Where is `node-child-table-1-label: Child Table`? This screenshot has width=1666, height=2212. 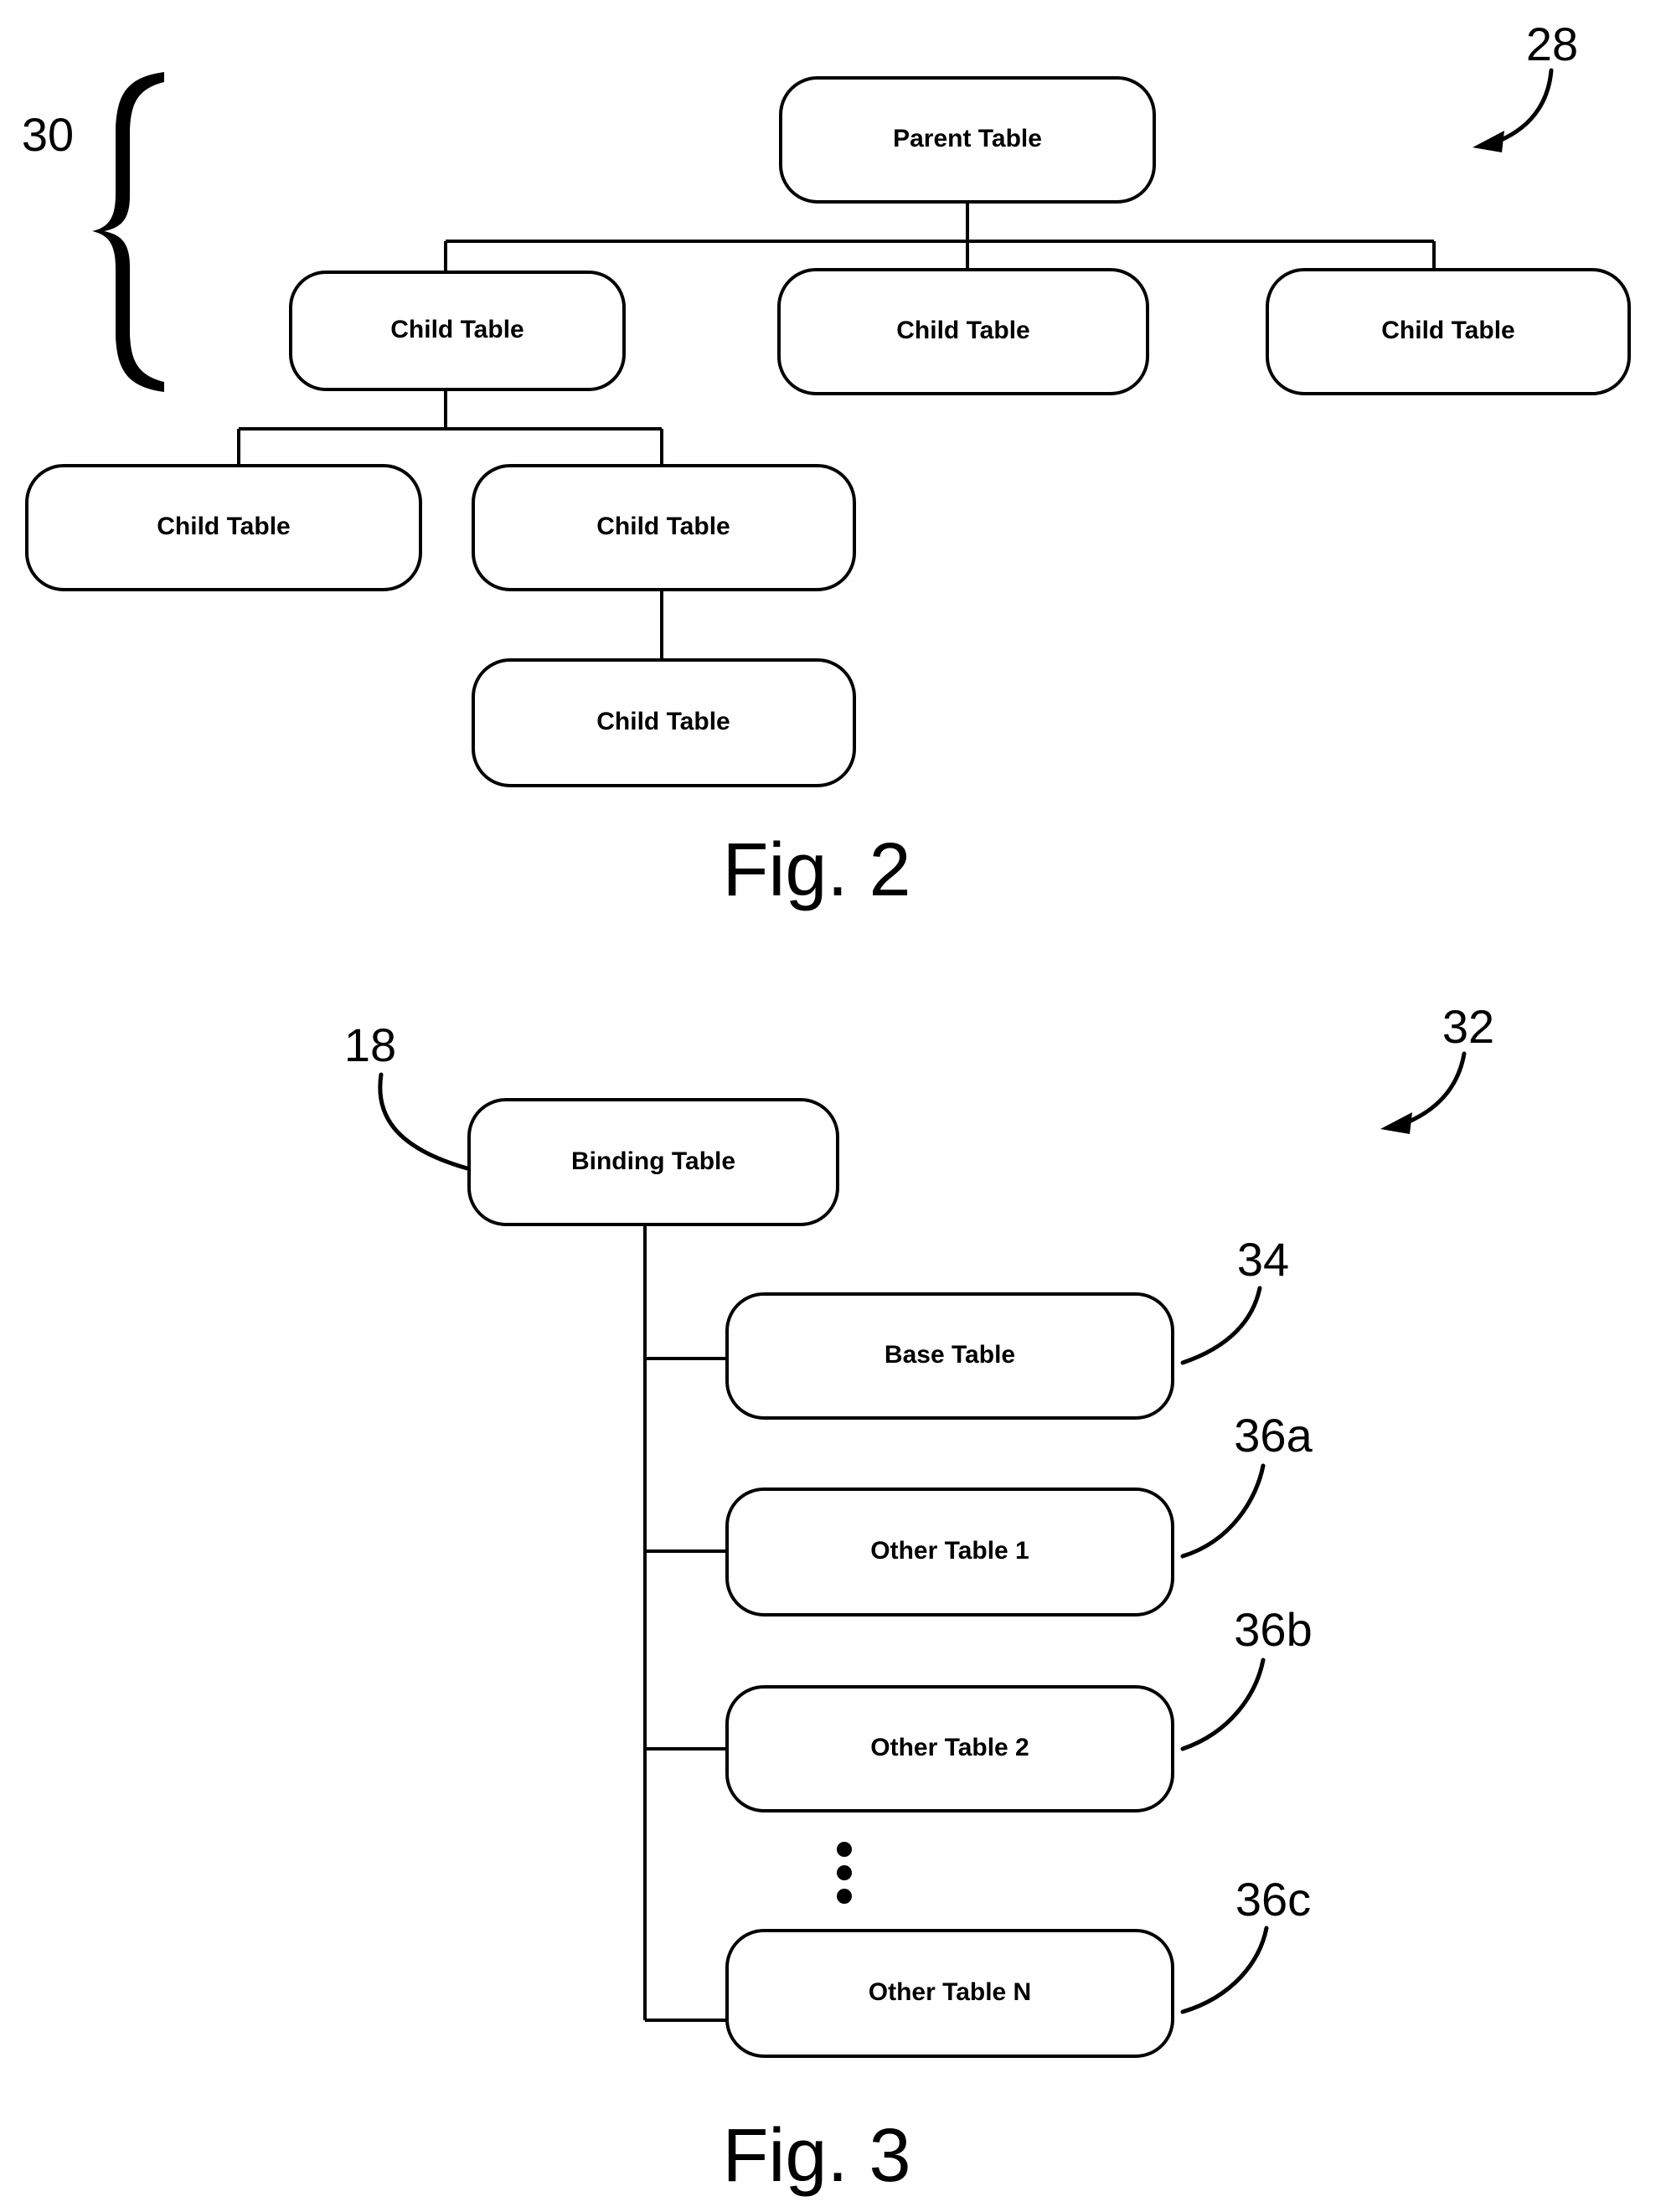 node-child-table-1-label: Child Table is located at coordinates (457, 329).